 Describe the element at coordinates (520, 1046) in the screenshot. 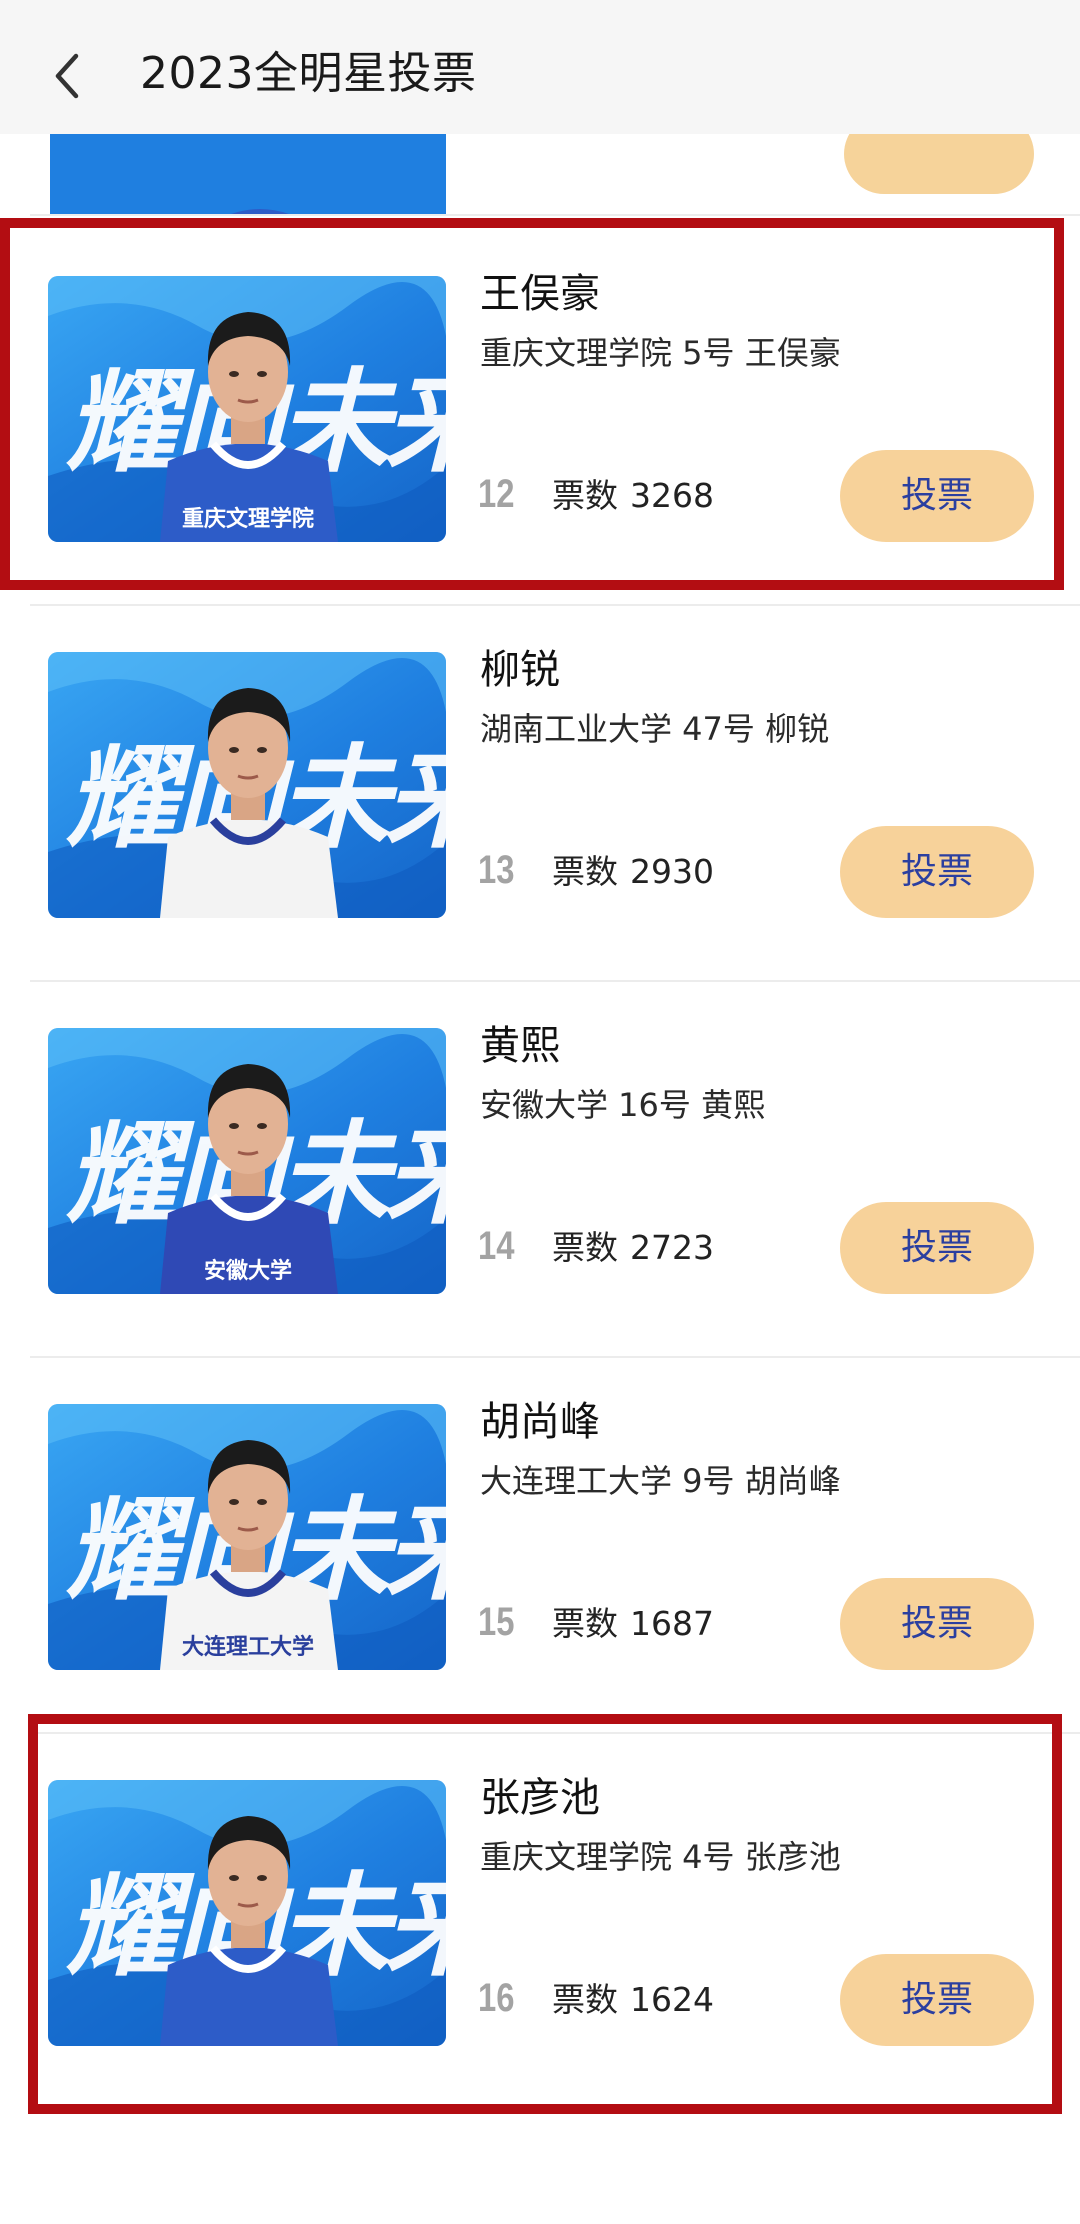

I see `player-name: 黄熙` at that location.